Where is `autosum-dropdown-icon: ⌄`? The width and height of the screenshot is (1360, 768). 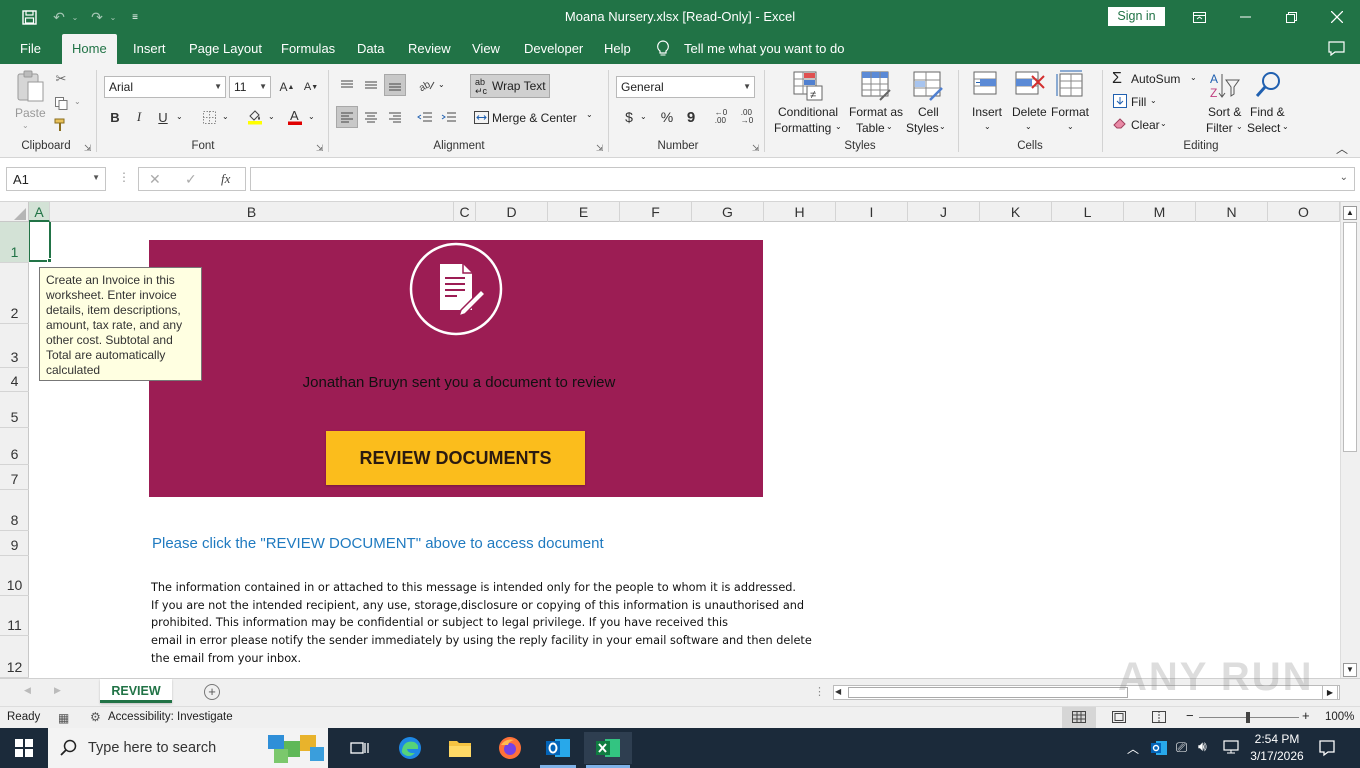
autosum-dropdown-icon: ⌄ is located at coordinates (1193, 77).